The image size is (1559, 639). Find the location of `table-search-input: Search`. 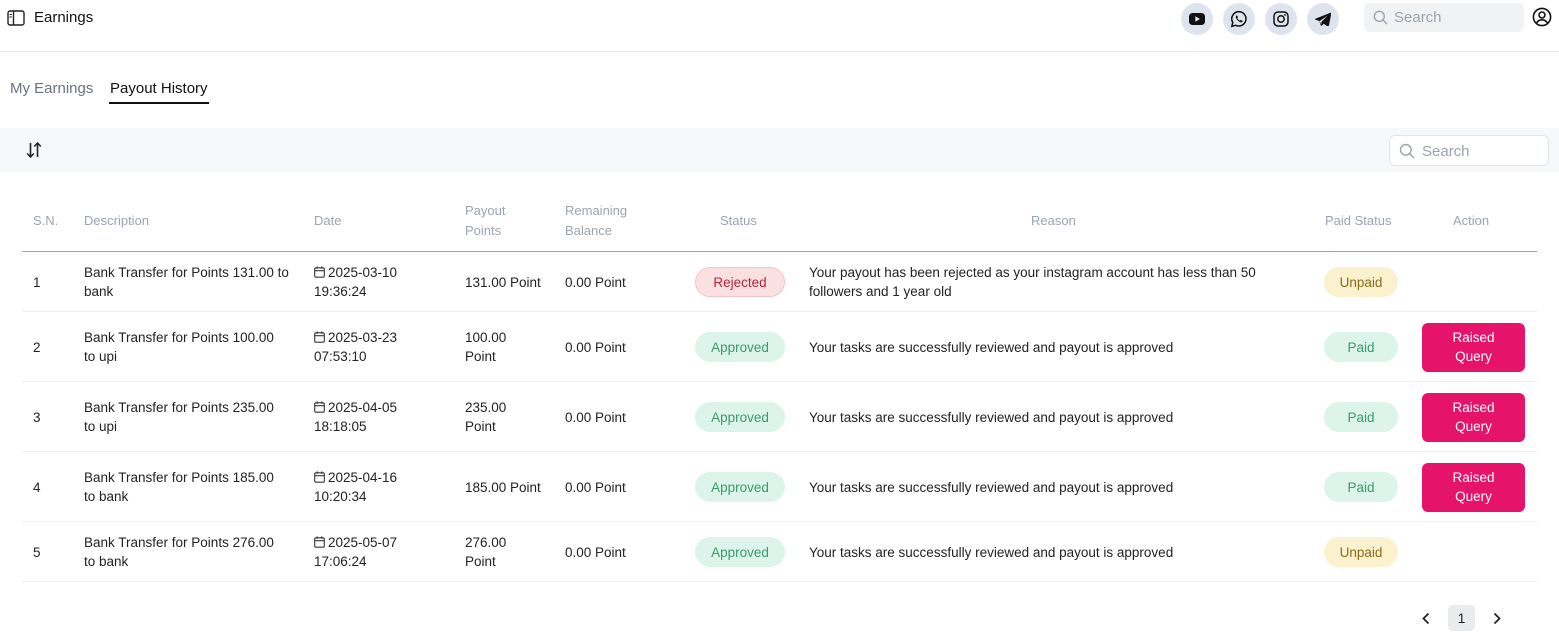

table-search-input: Search is located at coordinates (1469, 150).